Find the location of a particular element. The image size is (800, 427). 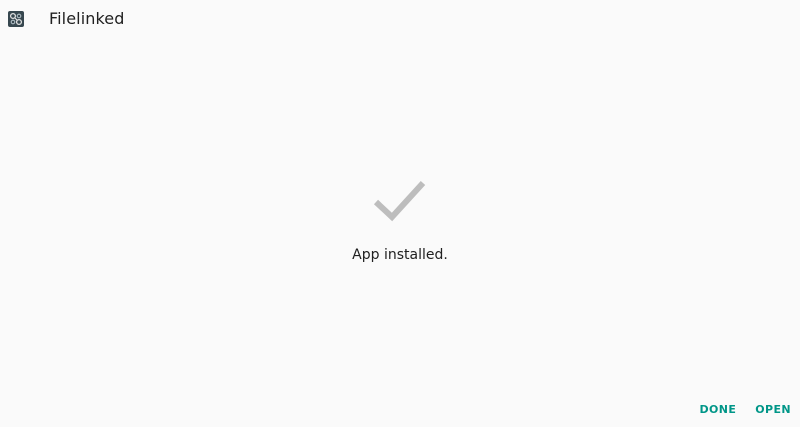

done-button: DONE is located at coordinates (717, 410).